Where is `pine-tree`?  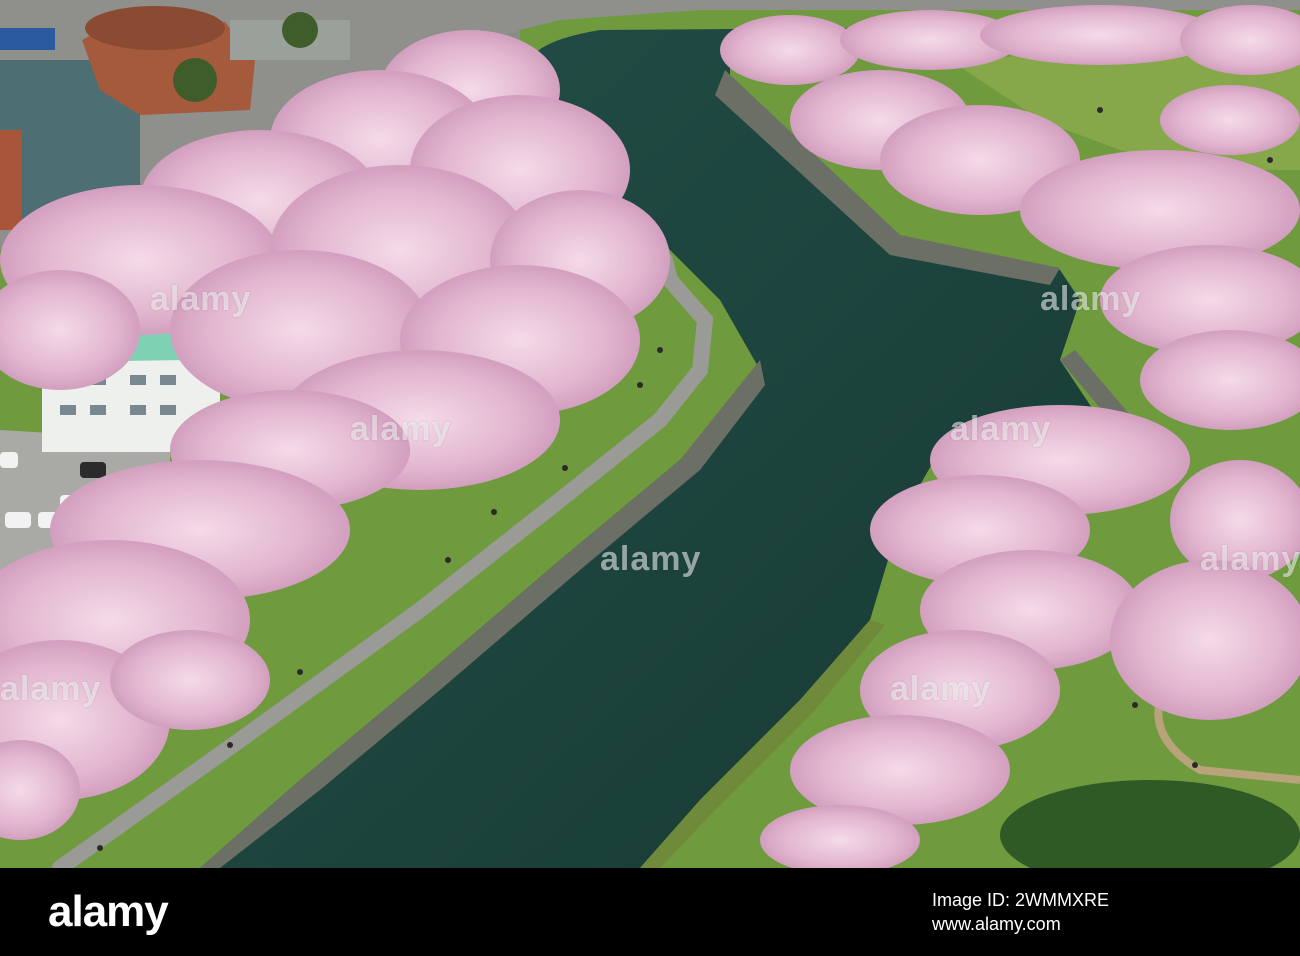 pine-tree is located at coordinates (195, 80).